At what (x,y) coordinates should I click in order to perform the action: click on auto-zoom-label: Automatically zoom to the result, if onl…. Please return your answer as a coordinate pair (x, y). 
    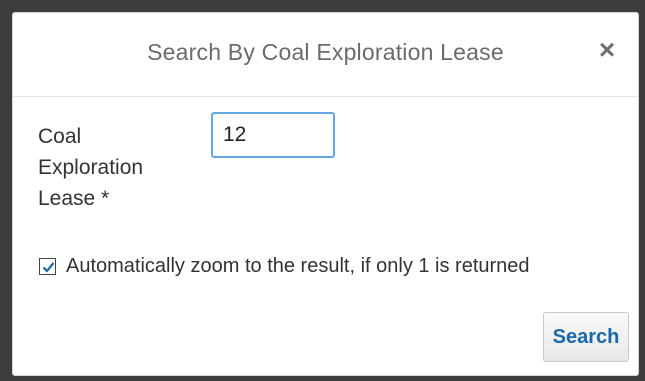
    Looking at the image, I should click on (298, 265).